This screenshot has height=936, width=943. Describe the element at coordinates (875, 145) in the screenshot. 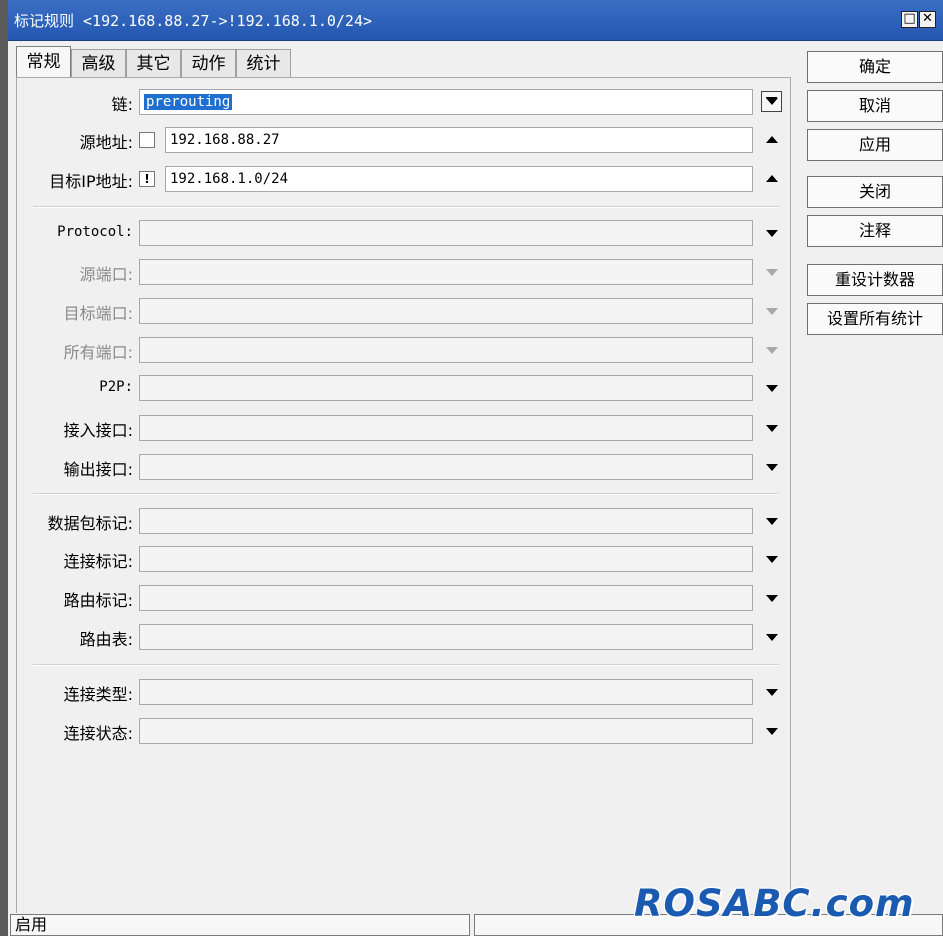

I see `apply-button: 应用` at that location.